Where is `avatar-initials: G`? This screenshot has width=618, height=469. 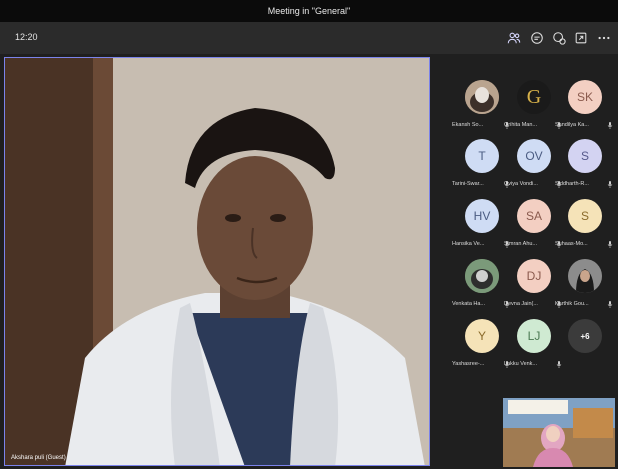 avatar-initials: G is located at coordinates (534, 96).